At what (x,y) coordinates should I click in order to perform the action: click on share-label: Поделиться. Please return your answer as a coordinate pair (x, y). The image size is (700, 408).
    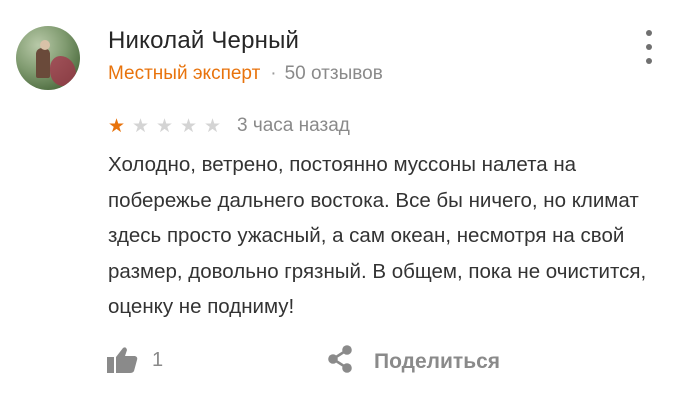
    Looking at the image, I should click on (437, 361).